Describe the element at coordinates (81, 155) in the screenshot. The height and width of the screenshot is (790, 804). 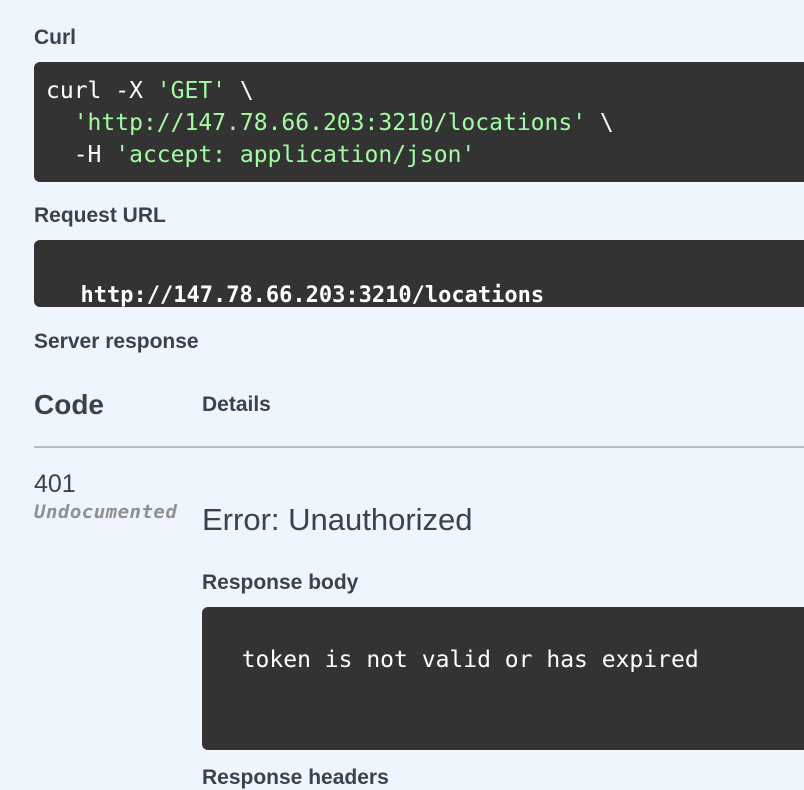
I see `curl-header-flag: -H` at that location.